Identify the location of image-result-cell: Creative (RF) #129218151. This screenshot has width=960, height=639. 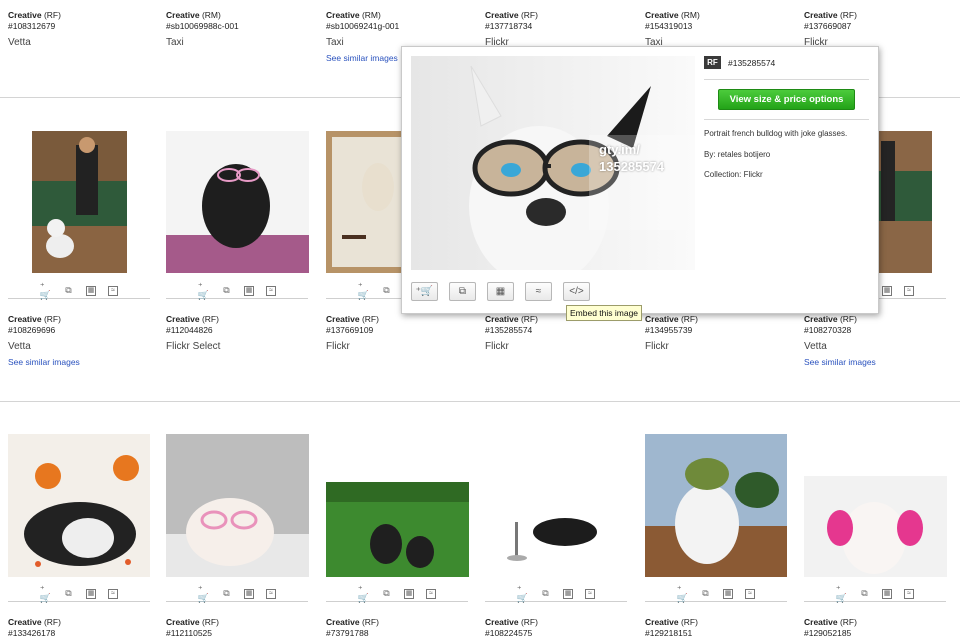
(720, 628).